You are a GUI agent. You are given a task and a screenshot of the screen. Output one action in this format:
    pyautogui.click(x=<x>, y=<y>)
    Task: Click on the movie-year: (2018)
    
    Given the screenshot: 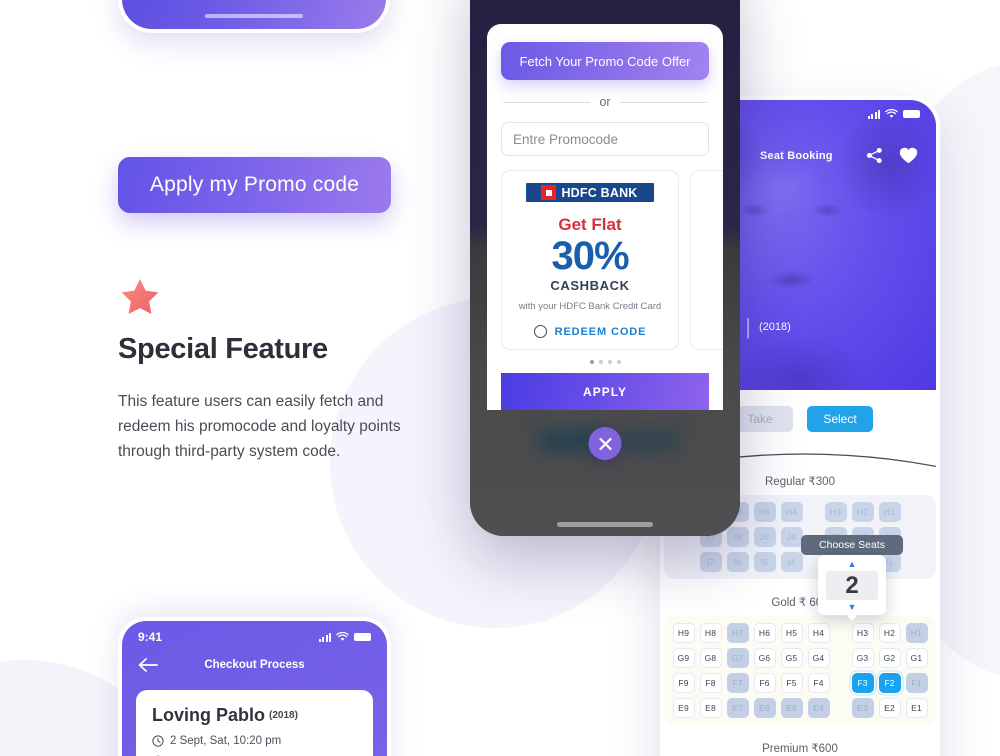 What is the action you would take?
    pyautogui.click(x=775, y=327)
    